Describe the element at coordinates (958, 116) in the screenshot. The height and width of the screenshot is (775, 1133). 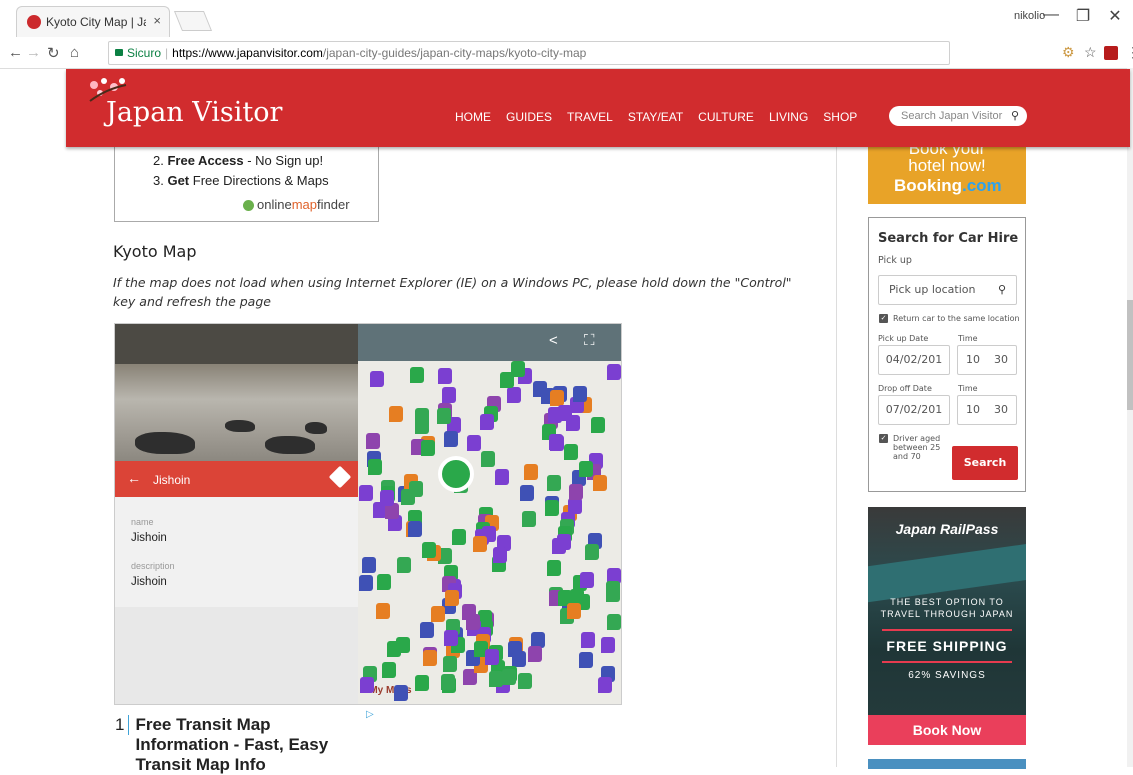
I see `site-search-input: Search Japan Visitor ⚲` at that location.